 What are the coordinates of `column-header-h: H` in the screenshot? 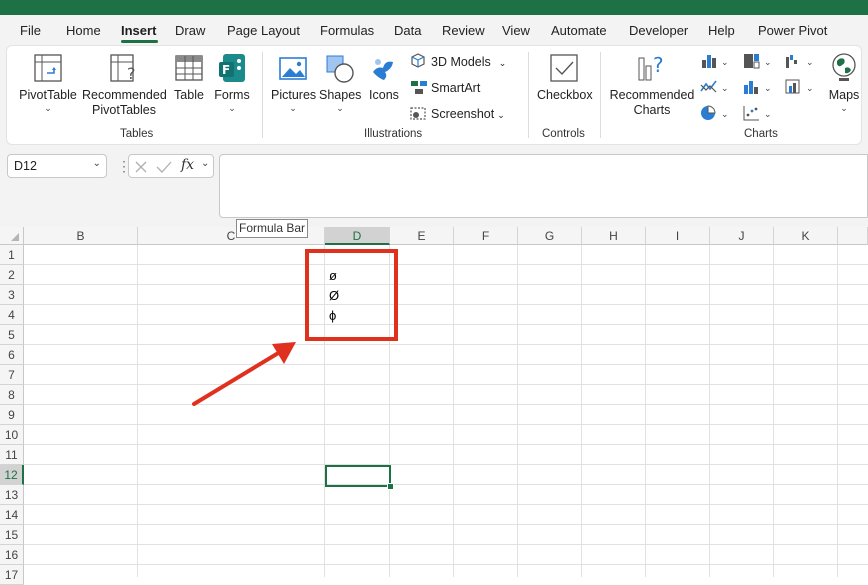 It's located at (614, 236).